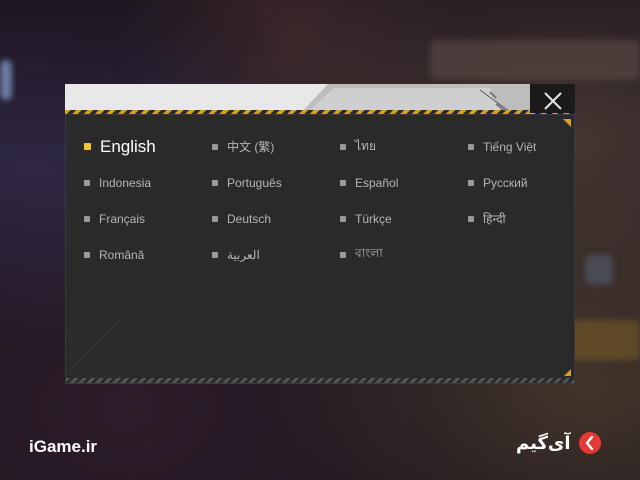 The height and width of the screenshot is (480, 640). I want to click on language-label: Indonesia, so click(125, 182).